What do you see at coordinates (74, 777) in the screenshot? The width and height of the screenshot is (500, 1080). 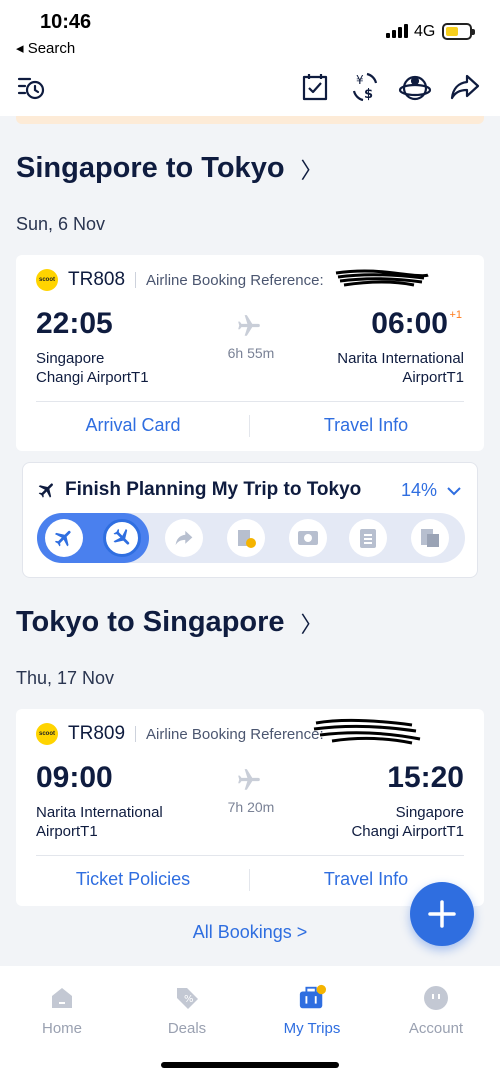 I see `departure-time: 09:00` at bounding box center [74, 777].